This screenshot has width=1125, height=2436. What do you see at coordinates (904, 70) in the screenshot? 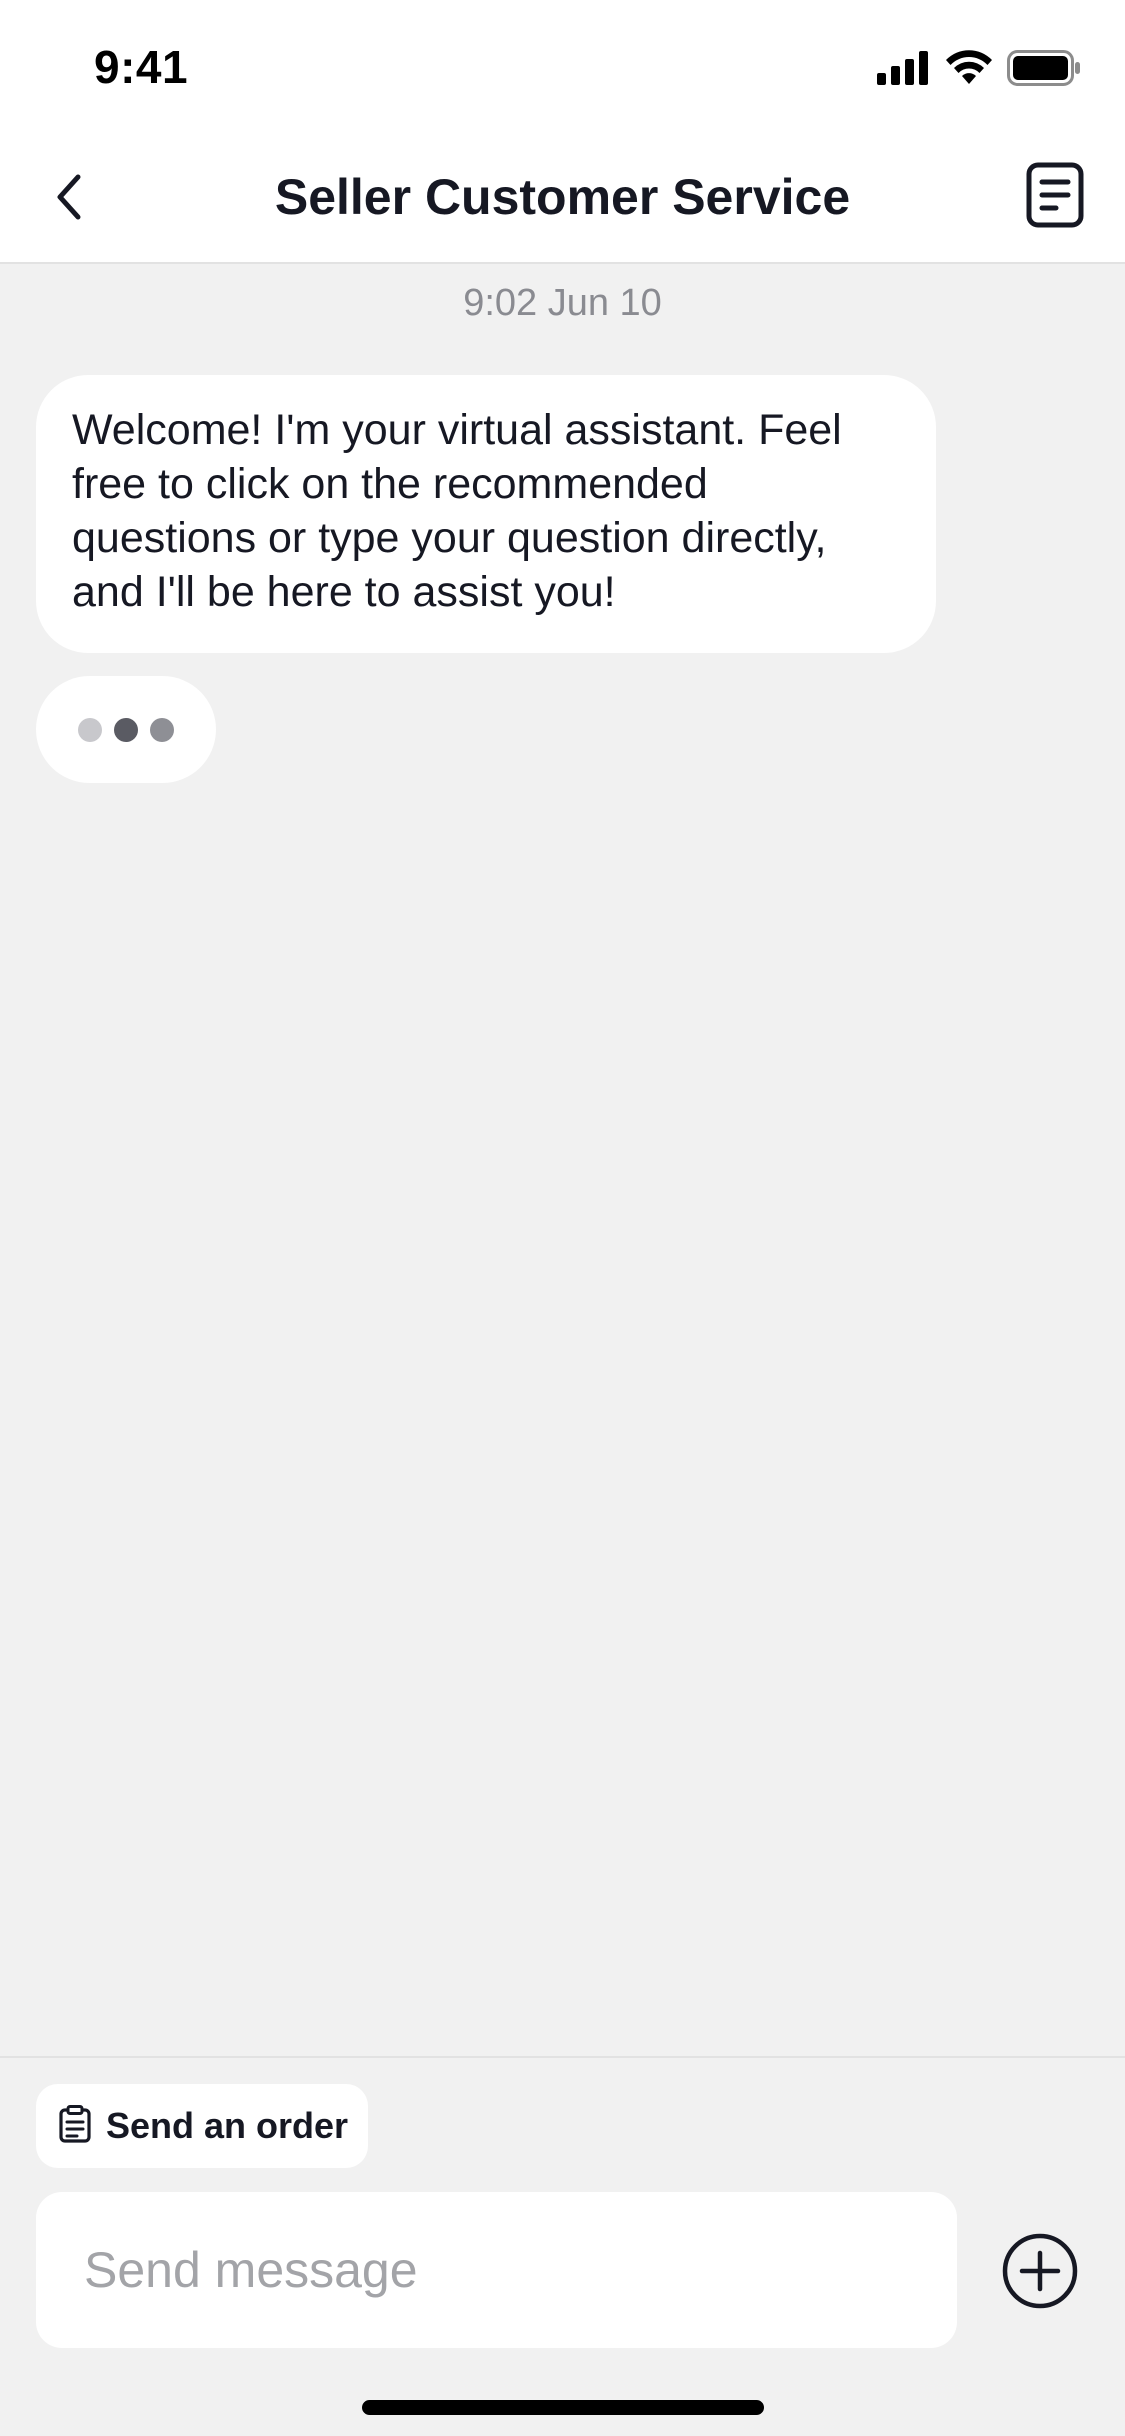
I see `cellular-signal-icon` at bounding box center [904, 70].